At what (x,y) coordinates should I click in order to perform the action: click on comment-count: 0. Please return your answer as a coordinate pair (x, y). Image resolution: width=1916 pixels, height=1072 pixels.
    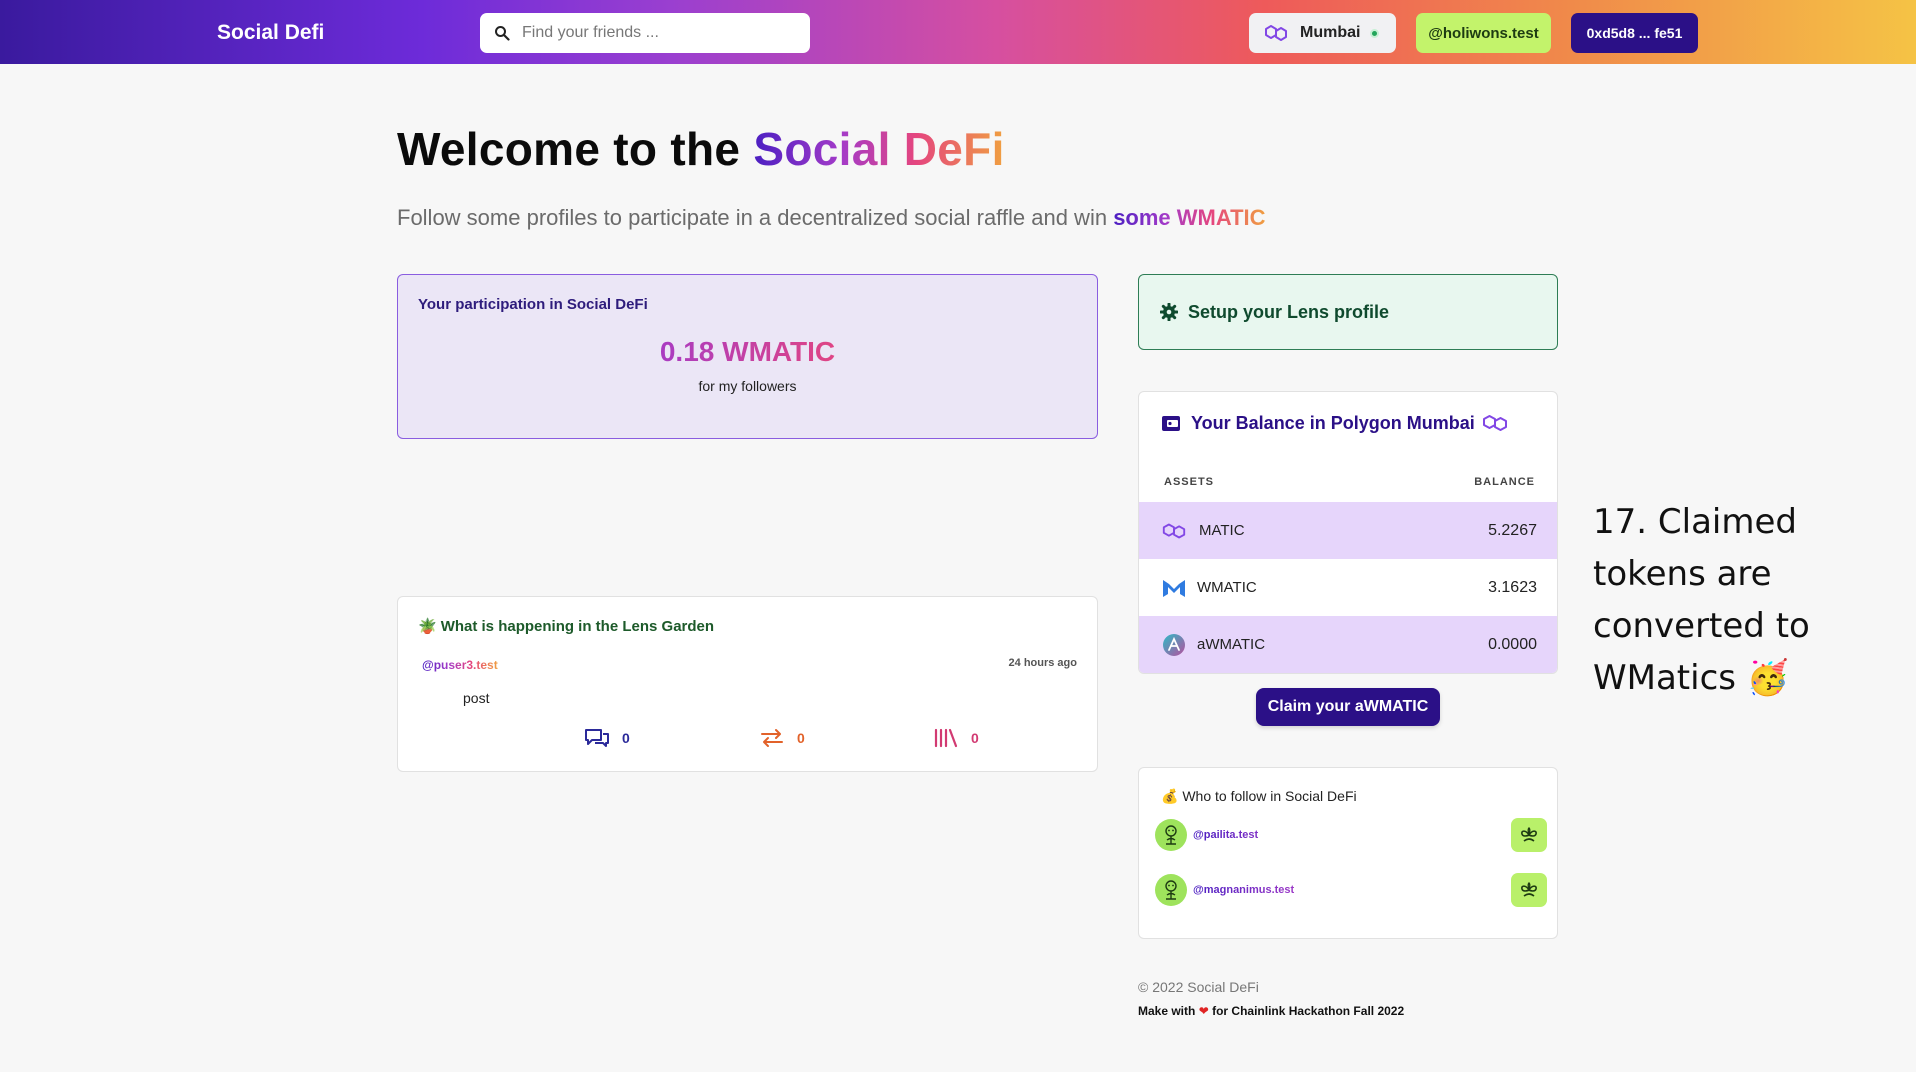
    Looking at the image, I should click on (626, 738).